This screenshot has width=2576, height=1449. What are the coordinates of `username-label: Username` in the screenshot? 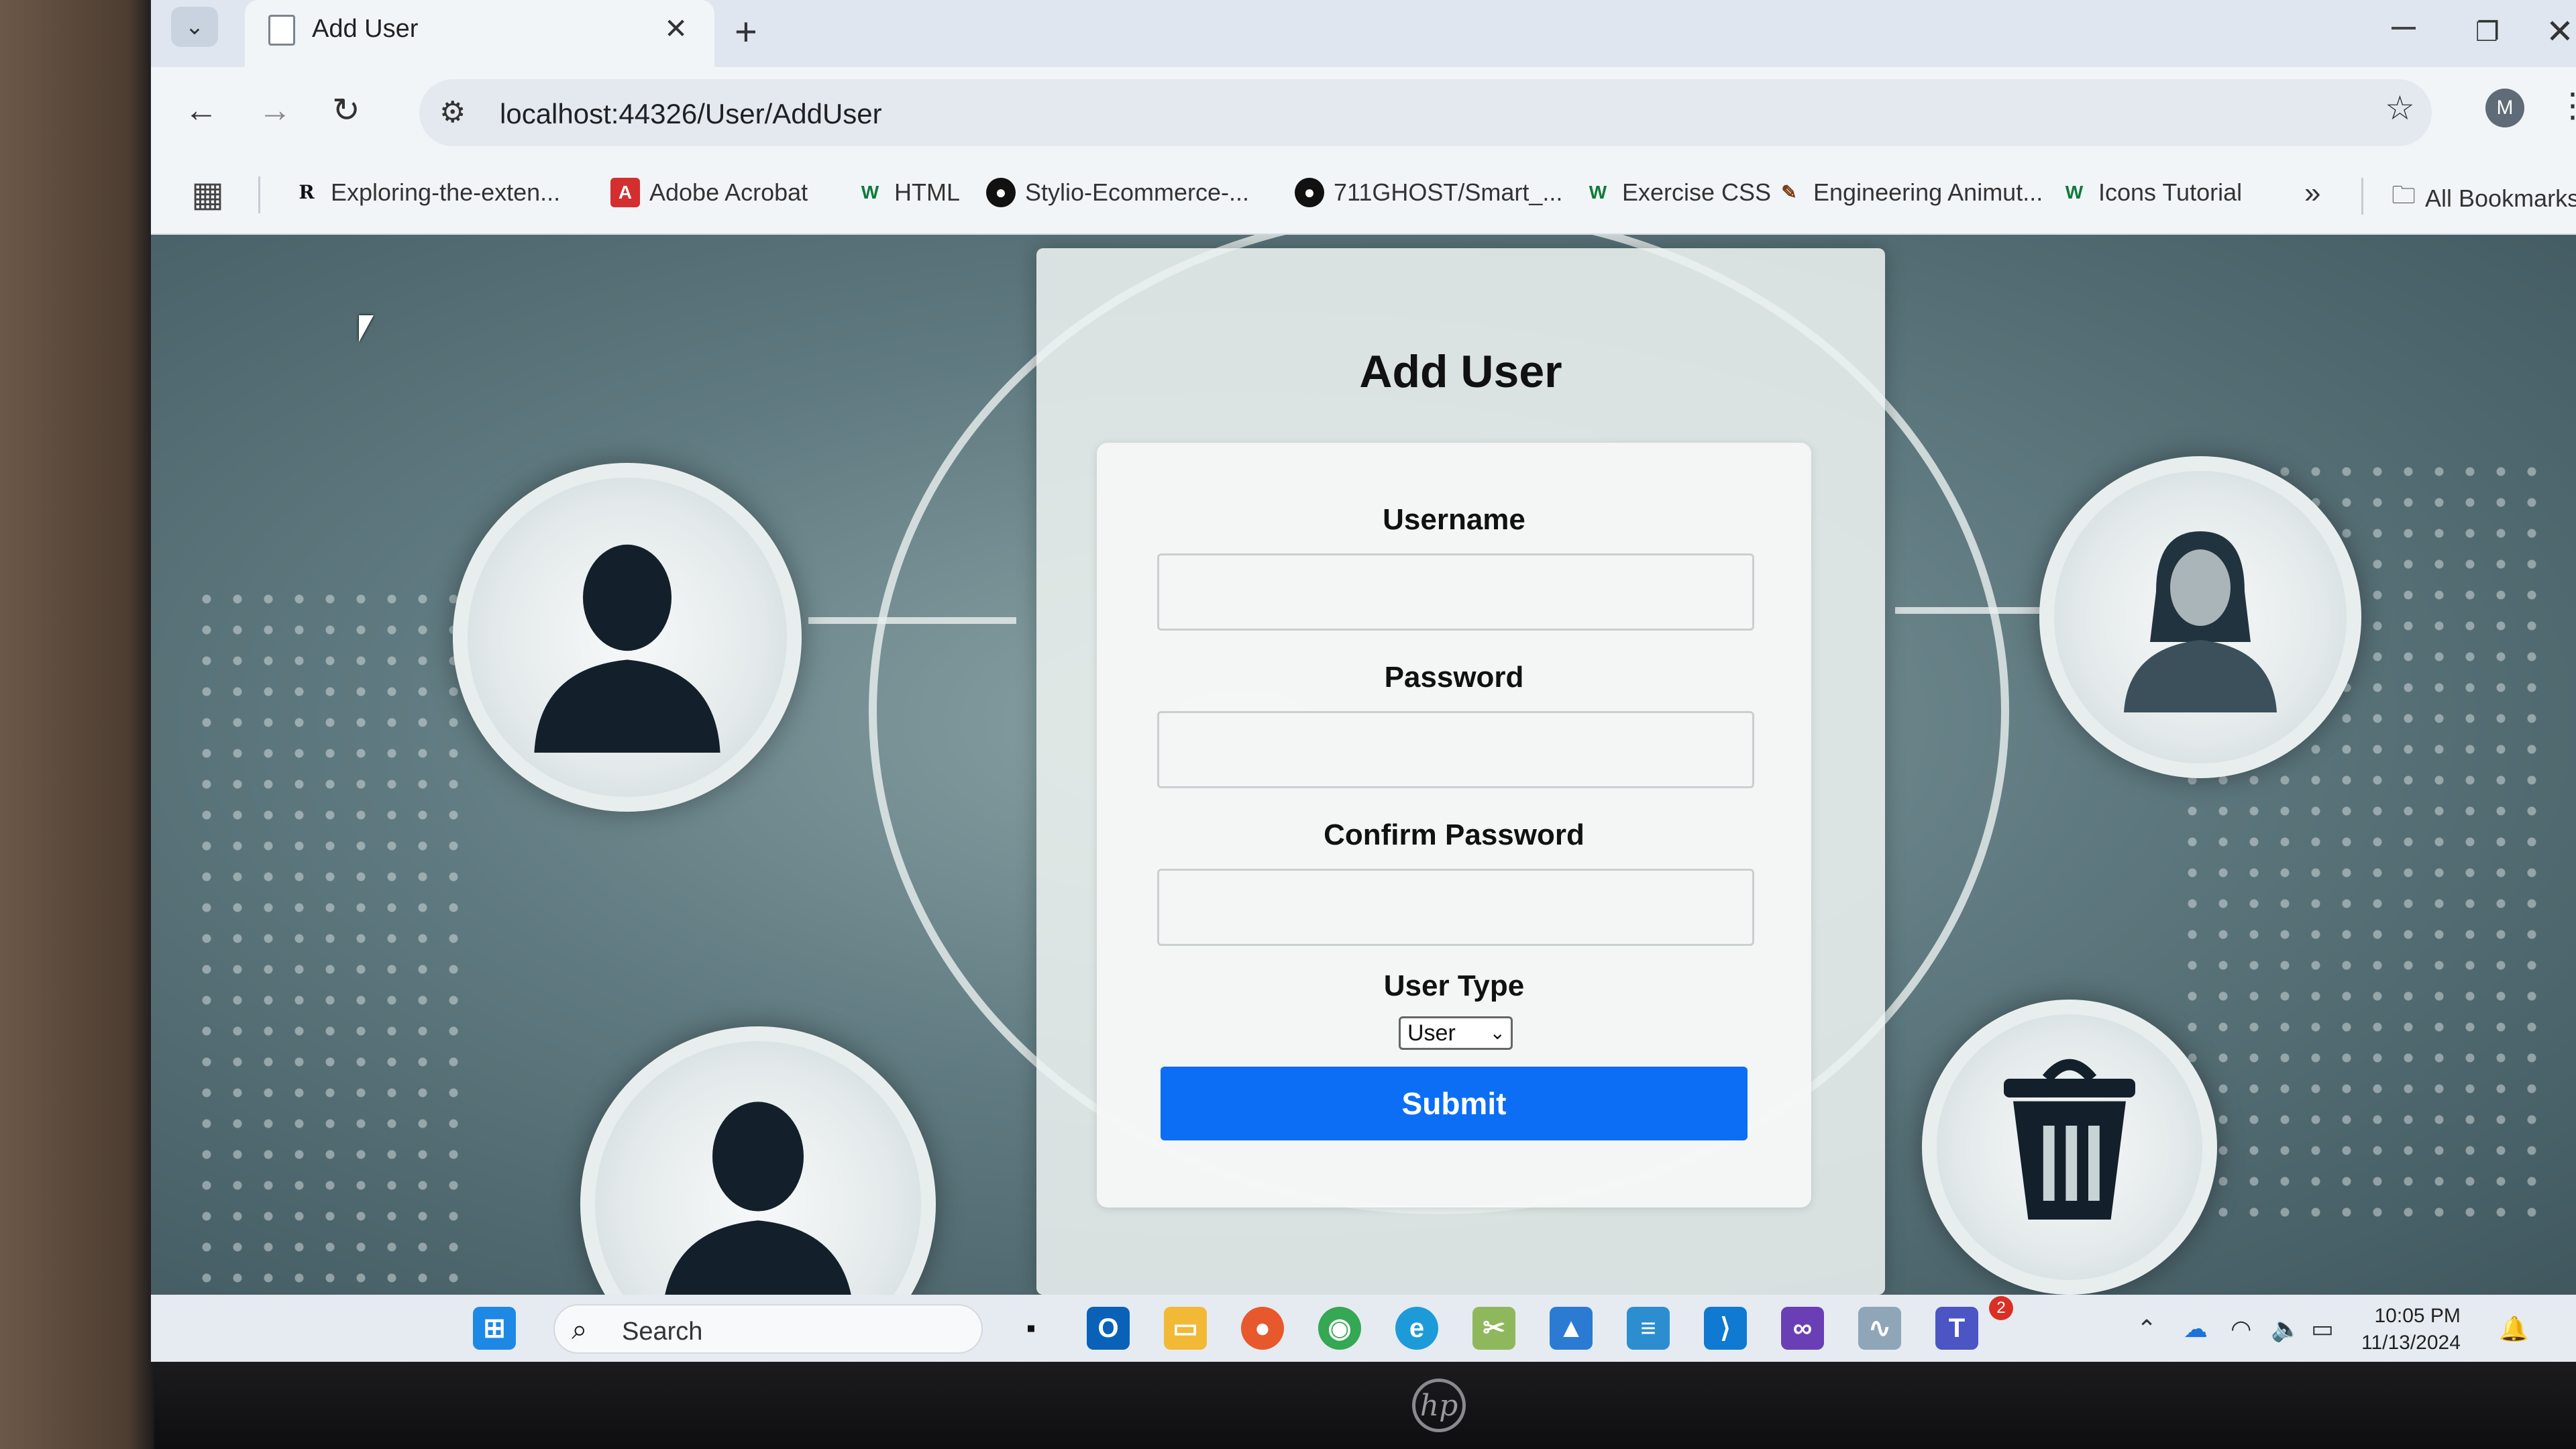 It's located at (1454, 519).